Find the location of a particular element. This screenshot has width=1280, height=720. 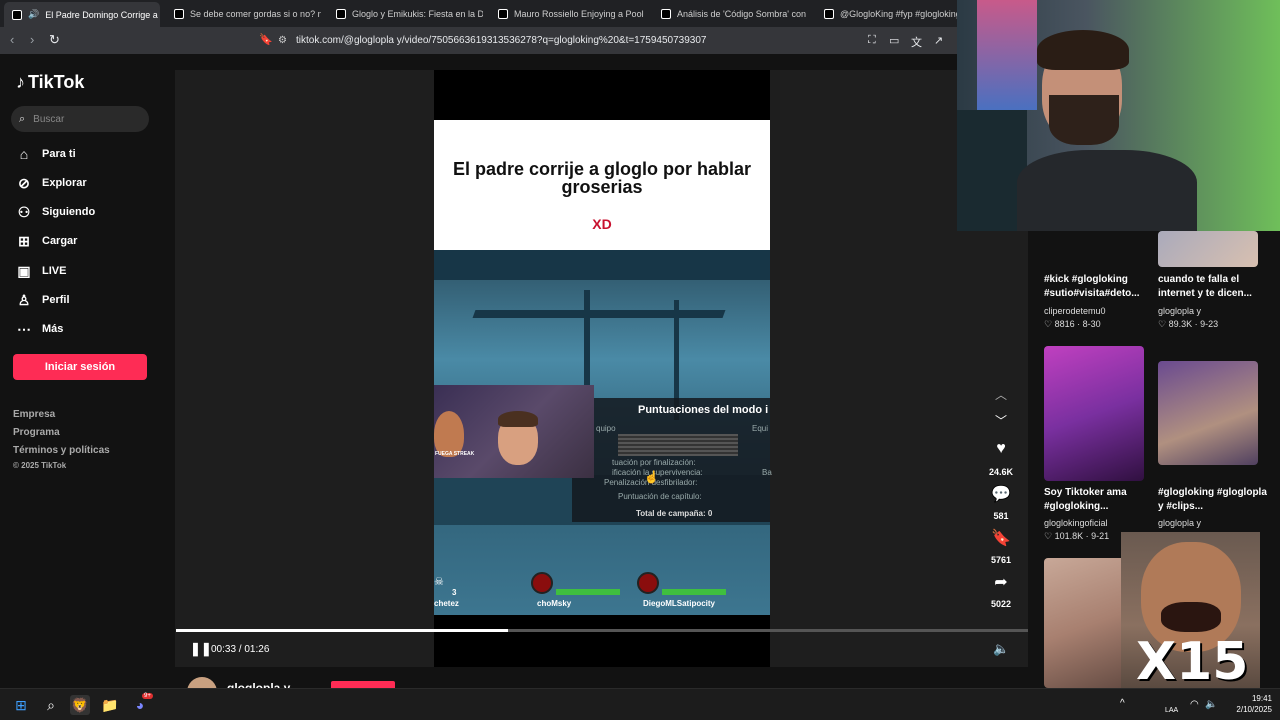

following-icon: ⚇ is located at coordinates (24, 211).